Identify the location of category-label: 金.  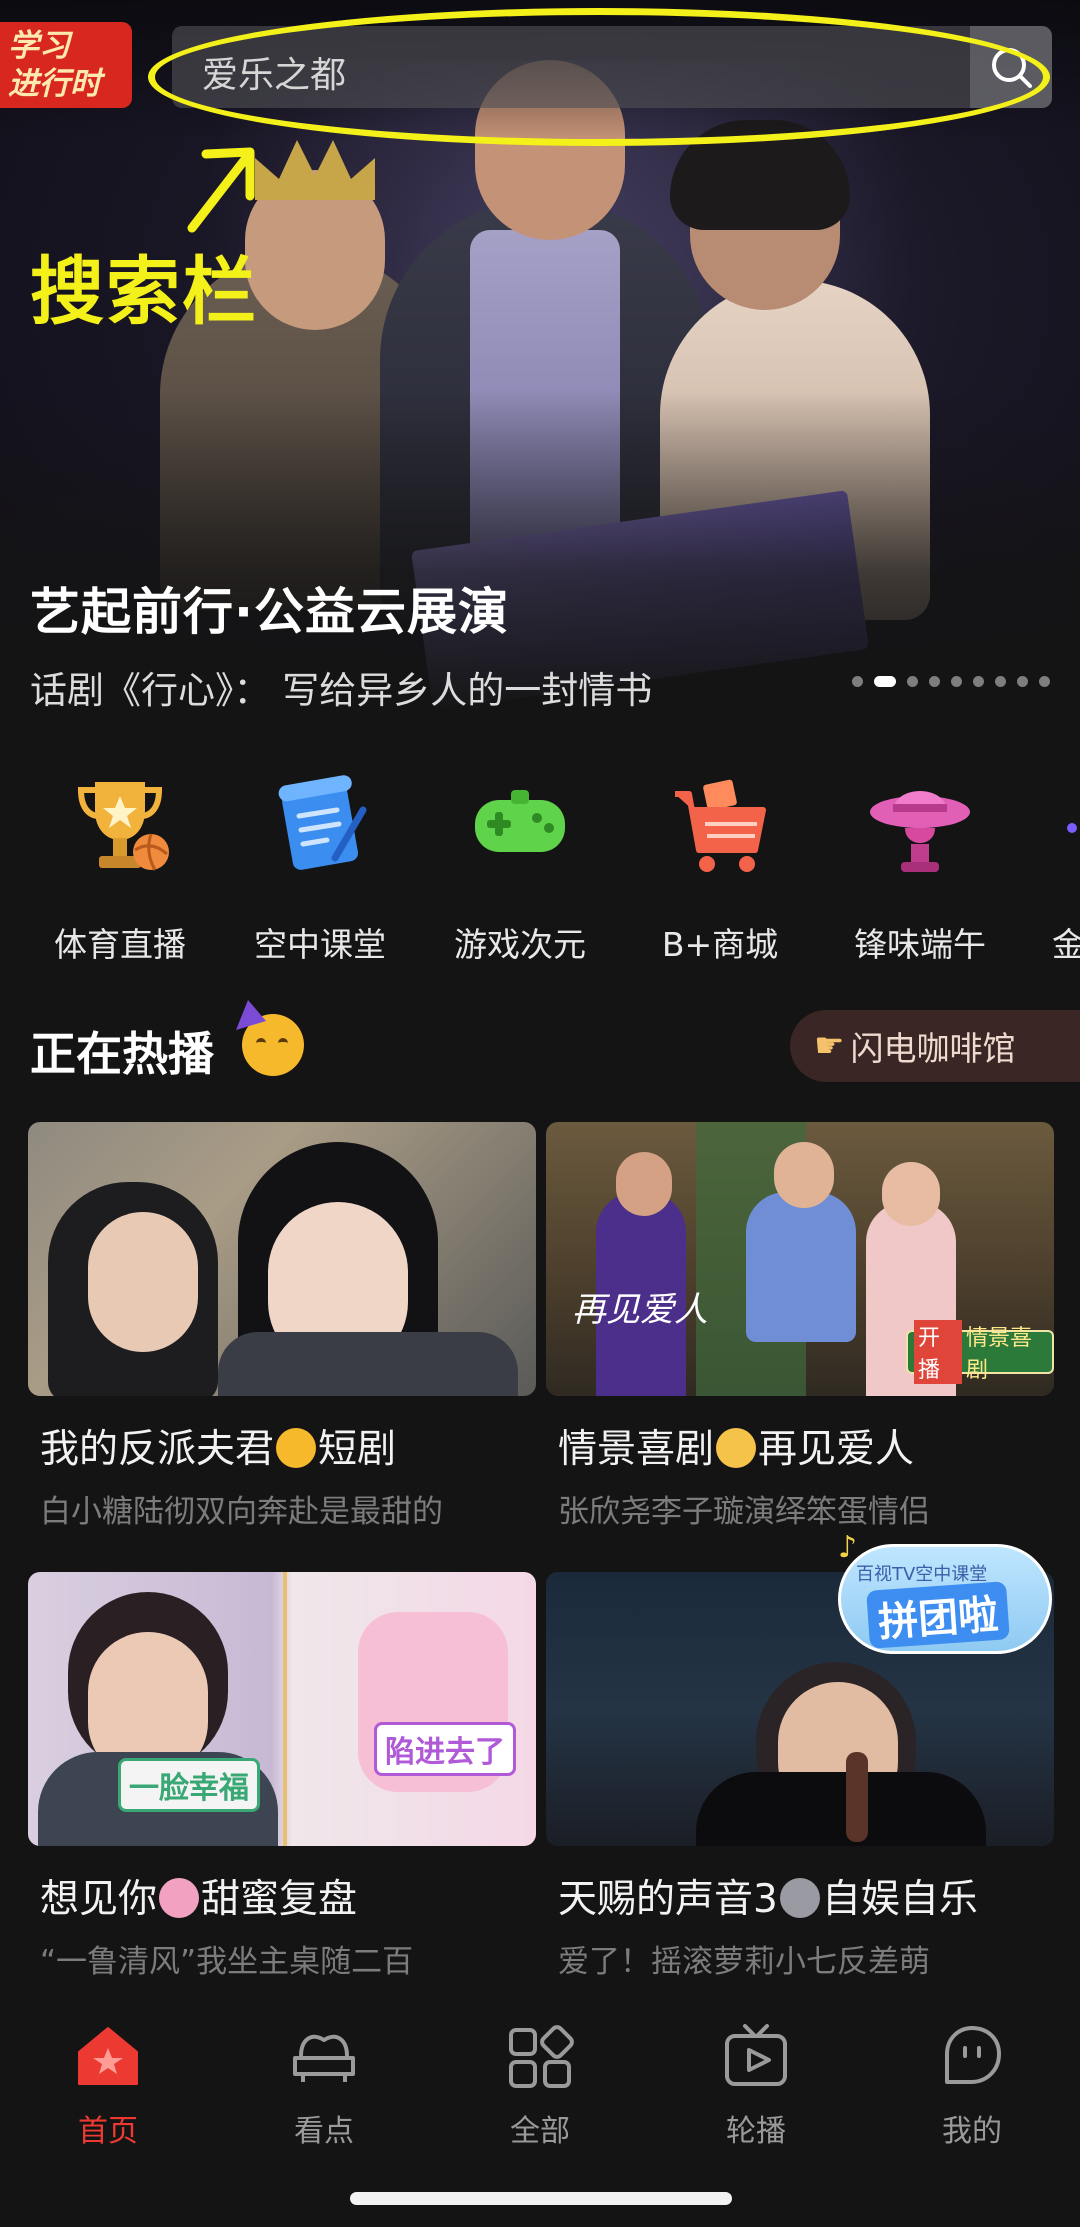
(1066, 944).